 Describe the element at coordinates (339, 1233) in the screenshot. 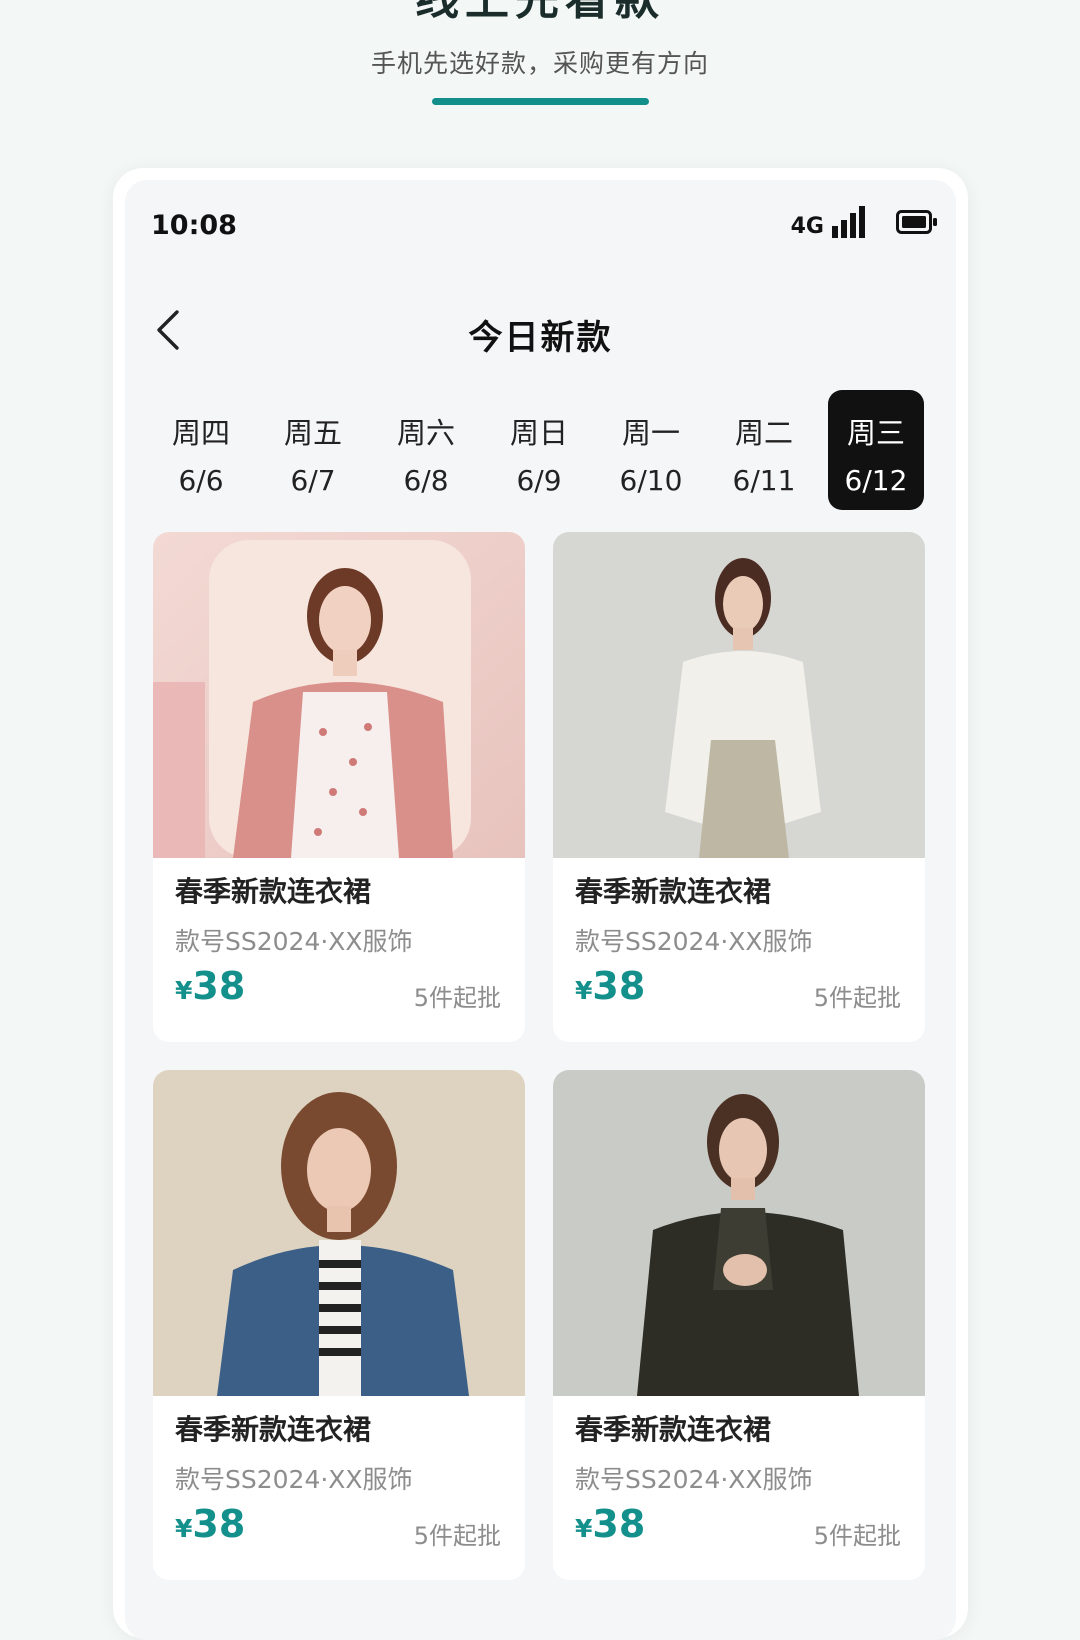

I see `denim-jacket-photo` at that location.